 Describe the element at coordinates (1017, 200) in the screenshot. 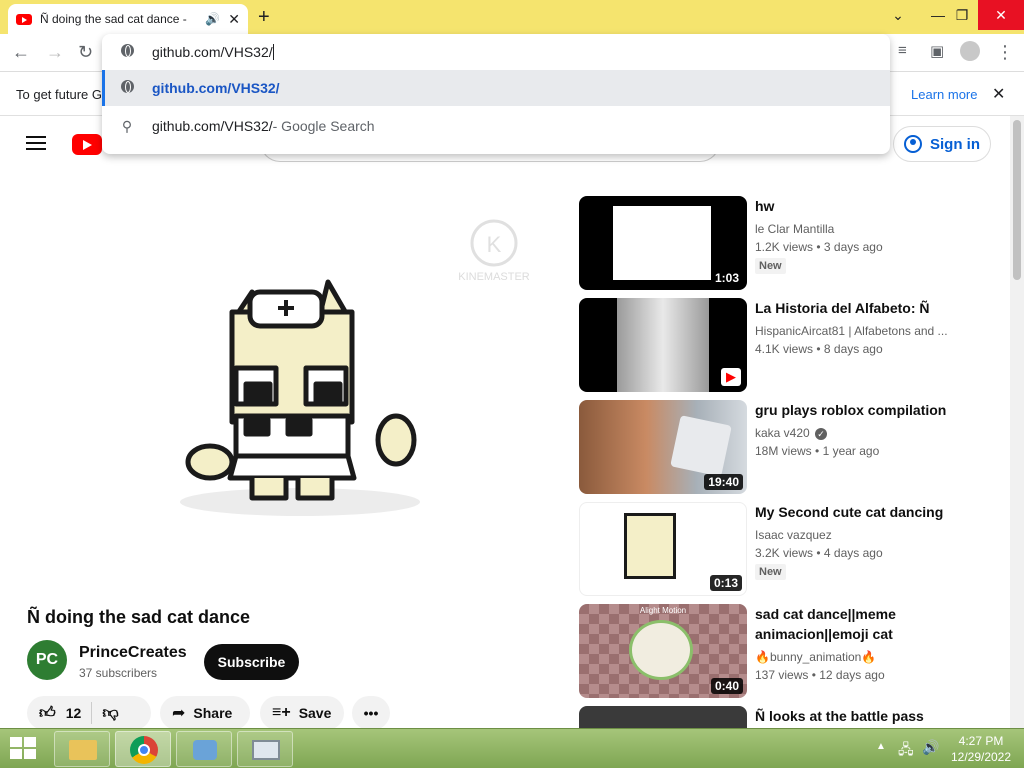

I see `scrollbar-thumb` at that location.